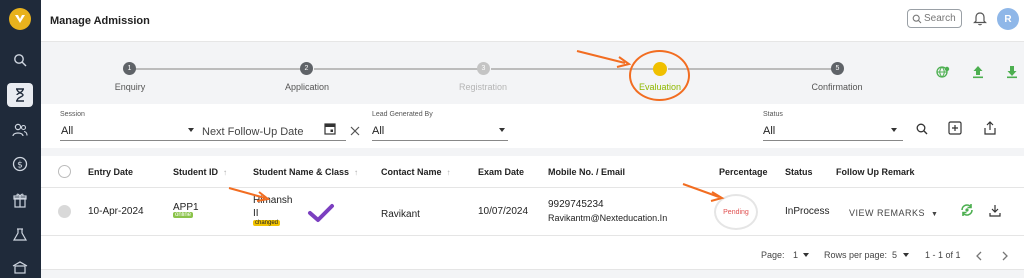  What do you see at coordinates (995, 213) in the screenshot?
I see `row-download-icon` at bounding box center [995, 213].